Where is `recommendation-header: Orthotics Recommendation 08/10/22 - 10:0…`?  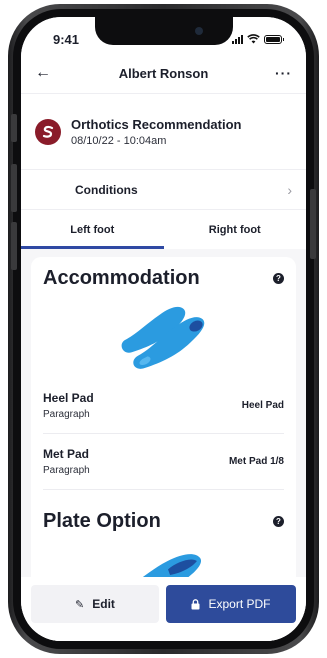 recommendation-header: Orthotics Recommendation 08/10/22 - 10:0… is located at coordinates (163, 131).